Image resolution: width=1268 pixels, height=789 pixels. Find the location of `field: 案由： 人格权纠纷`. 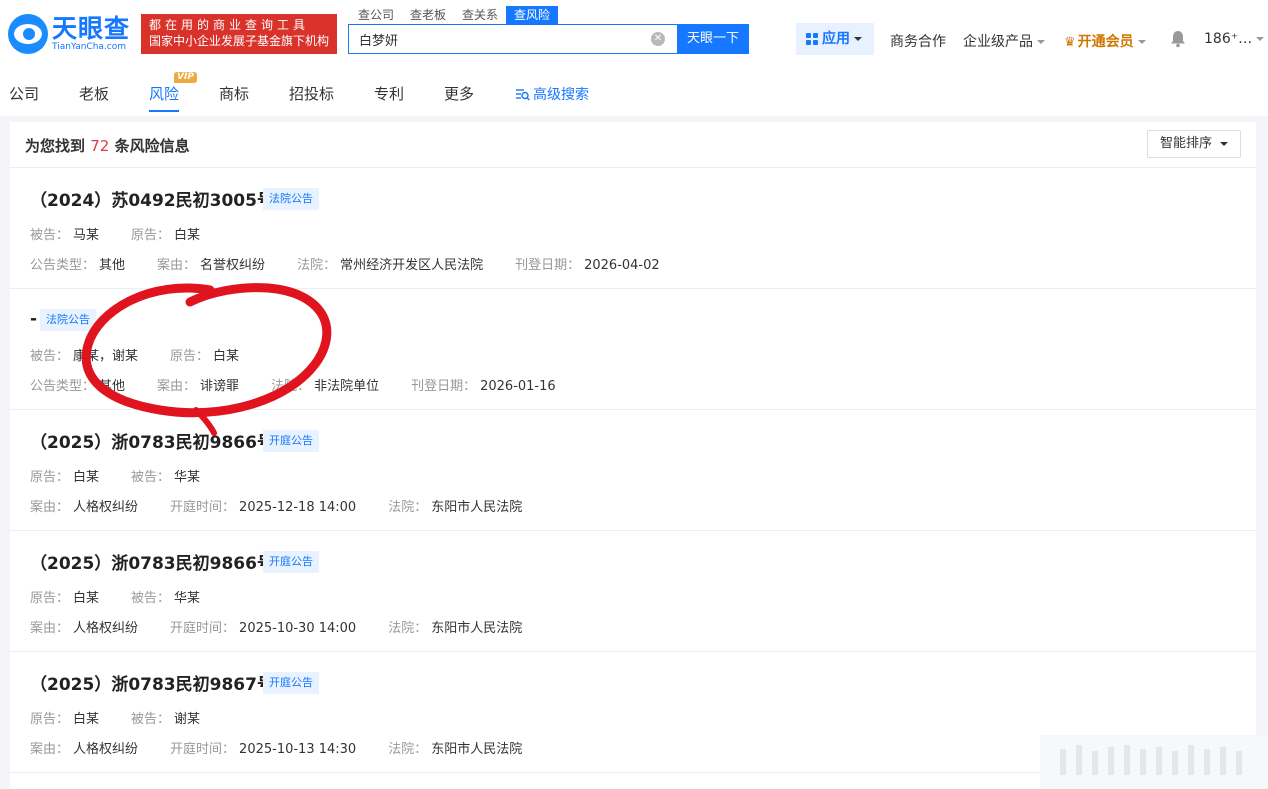

field: 案由： 人格权纠纷 is located at coordinates (84, 747).